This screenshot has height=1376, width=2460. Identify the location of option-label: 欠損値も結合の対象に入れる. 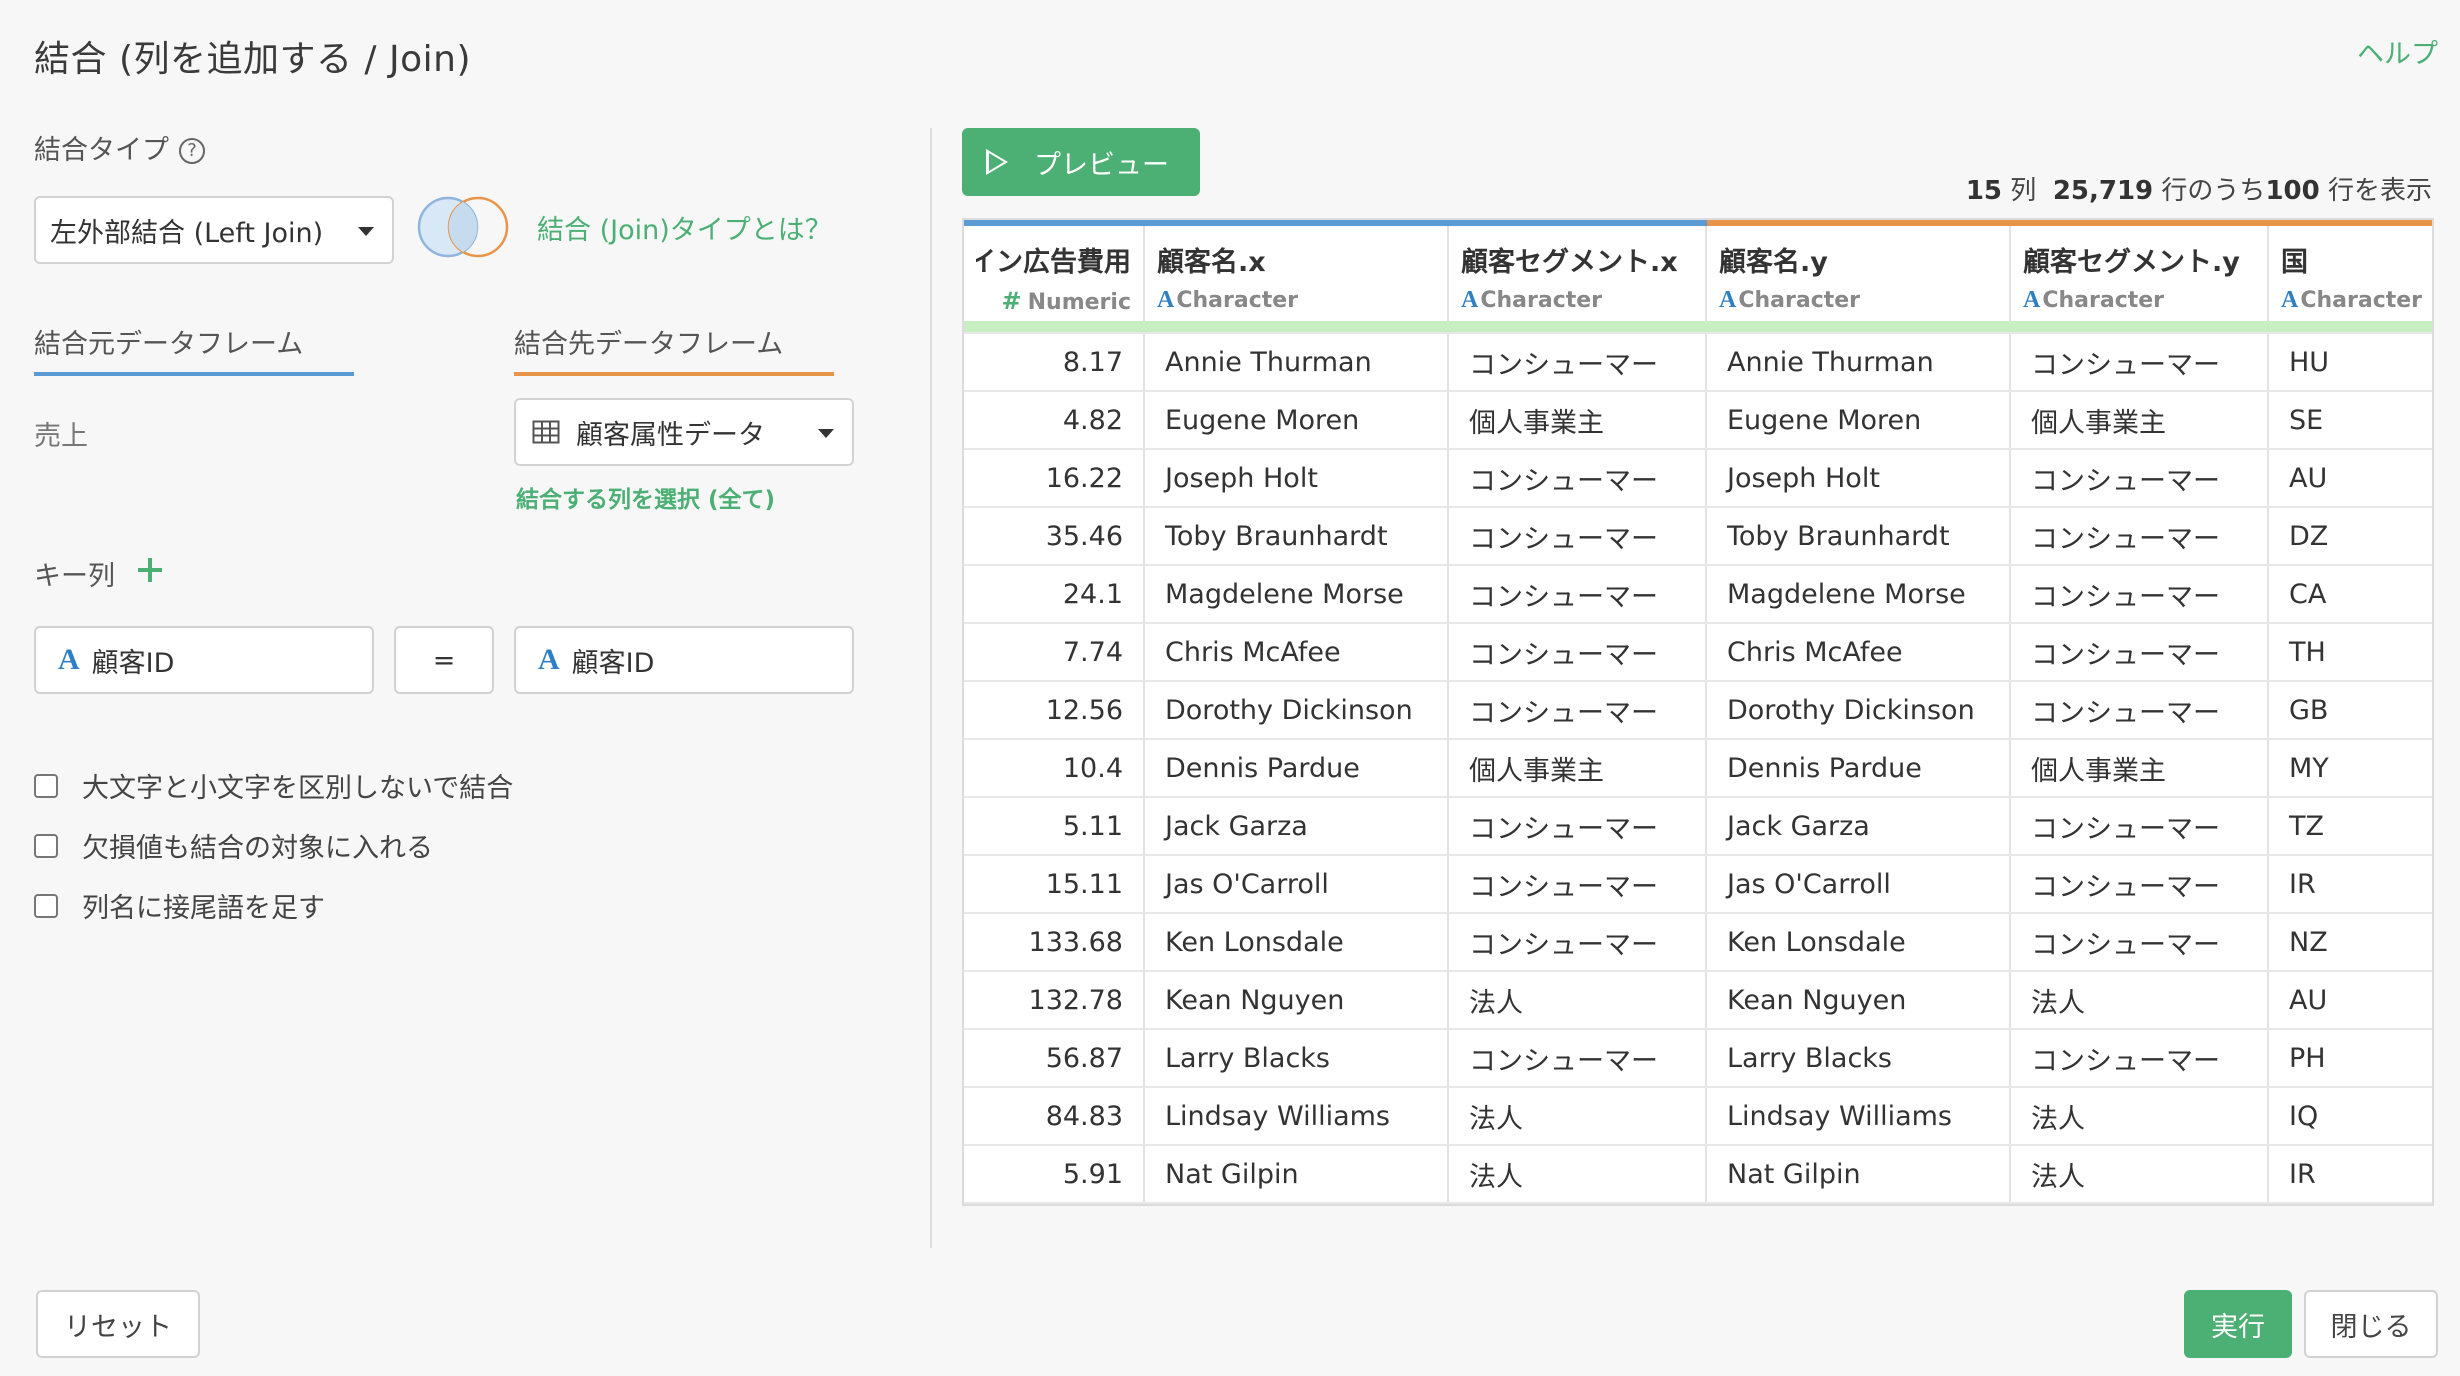
(257, 848).